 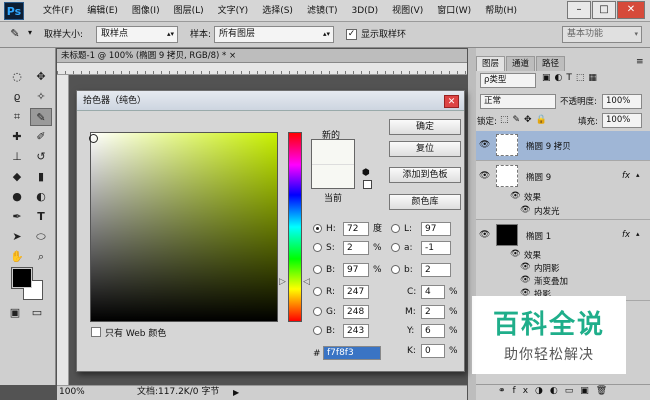 I want to click on radio-blue, so click(x=317, y=330).